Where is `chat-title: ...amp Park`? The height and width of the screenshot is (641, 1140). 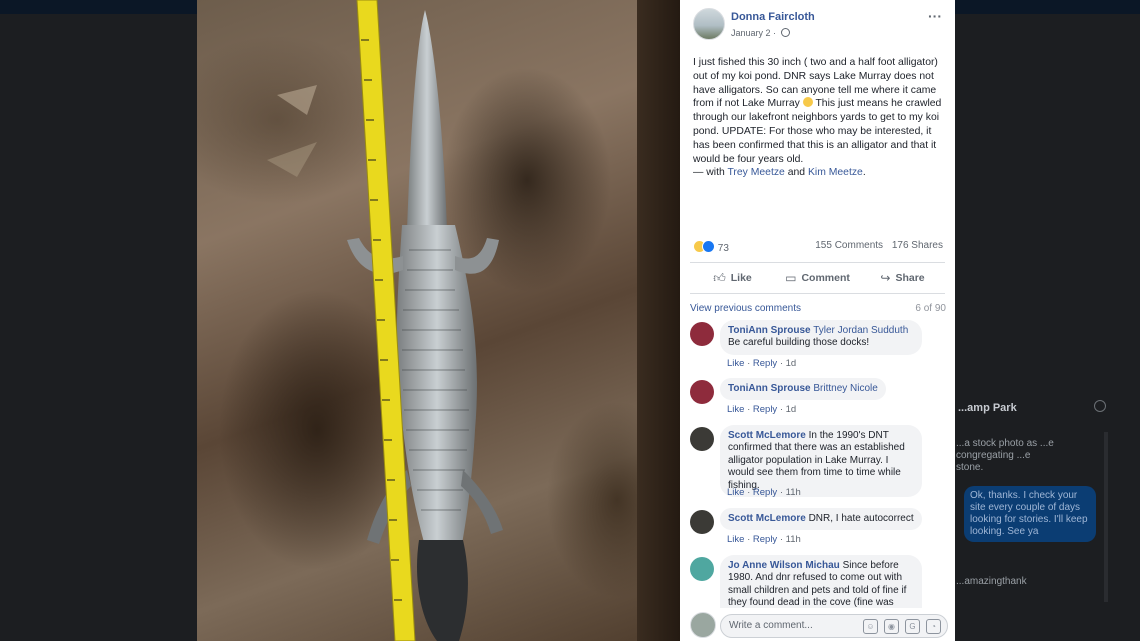
chat-title: ...amp Park is located at coordinates (987, 408).